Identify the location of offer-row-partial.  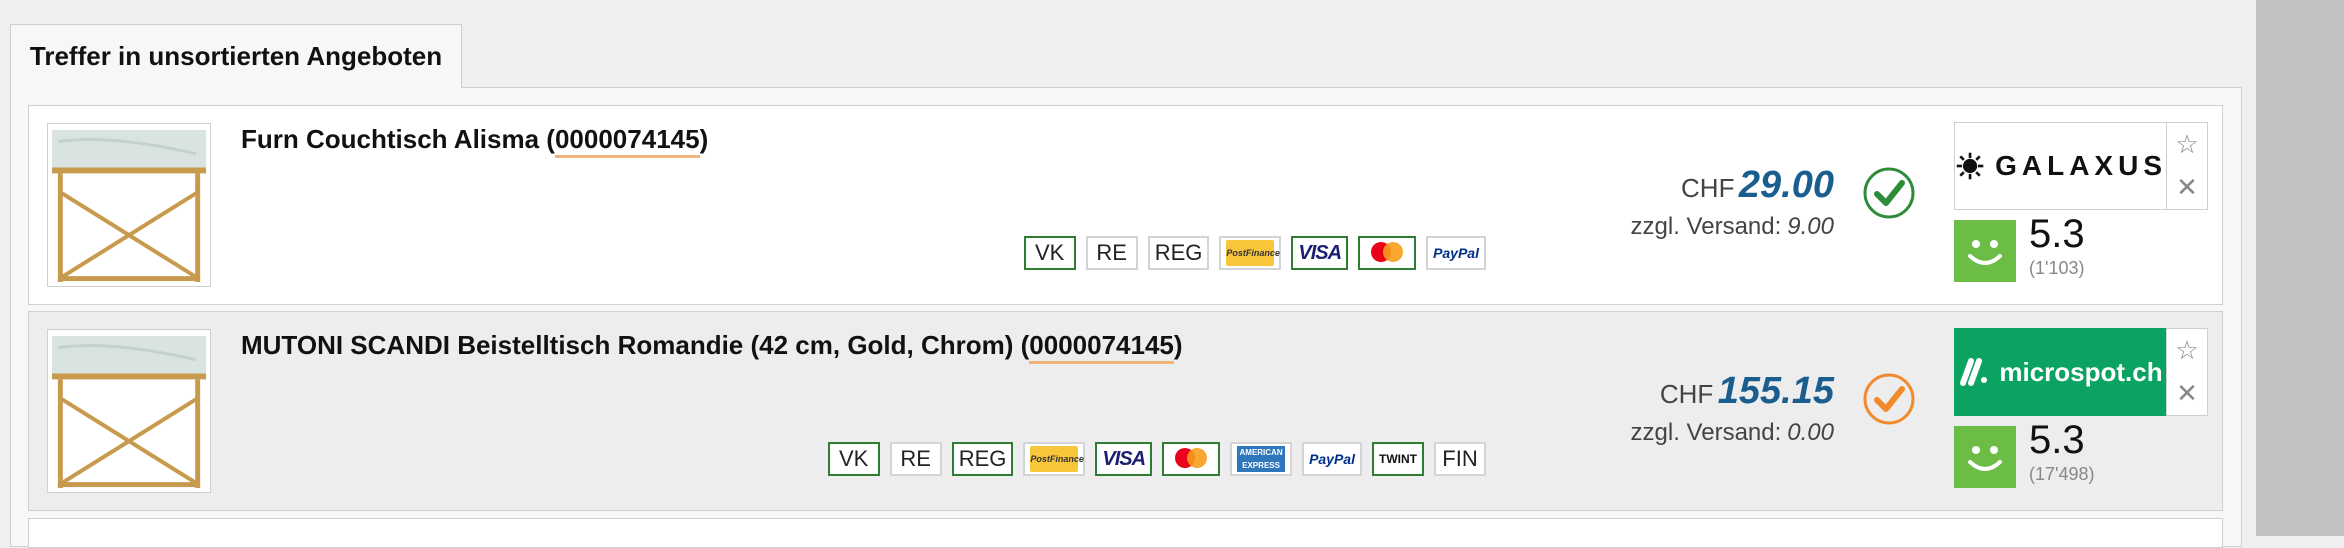
(1125, 533).